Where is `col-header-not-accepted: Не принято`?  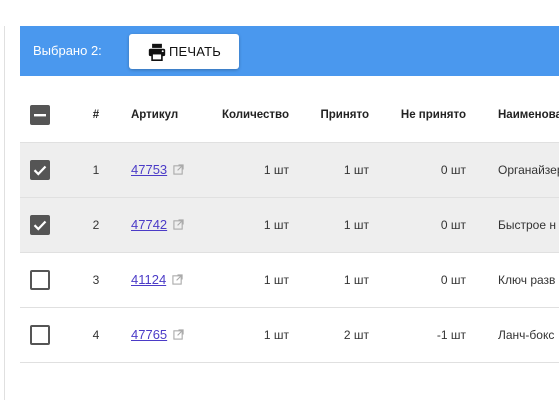
col-header-not-accepted: Не принято is located at coordinates (423, 115).